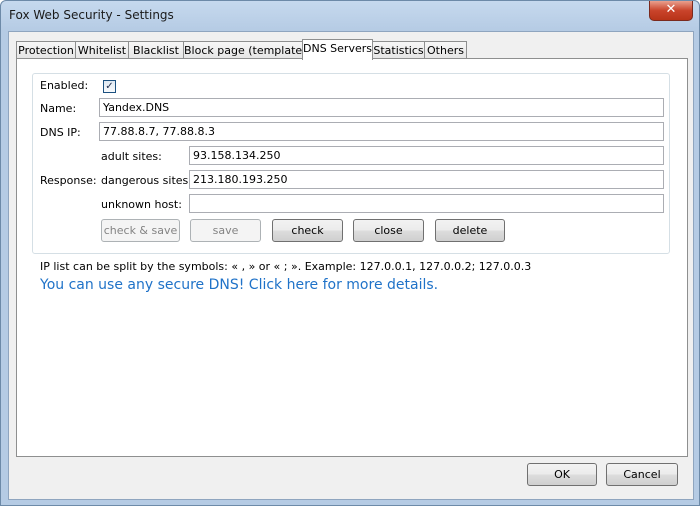 This screenshot has width=700, height=506. What do you see at coordinates (426, 203) in the screenshot?
I see `unknown-host-field` at bounding box center [426, 203].